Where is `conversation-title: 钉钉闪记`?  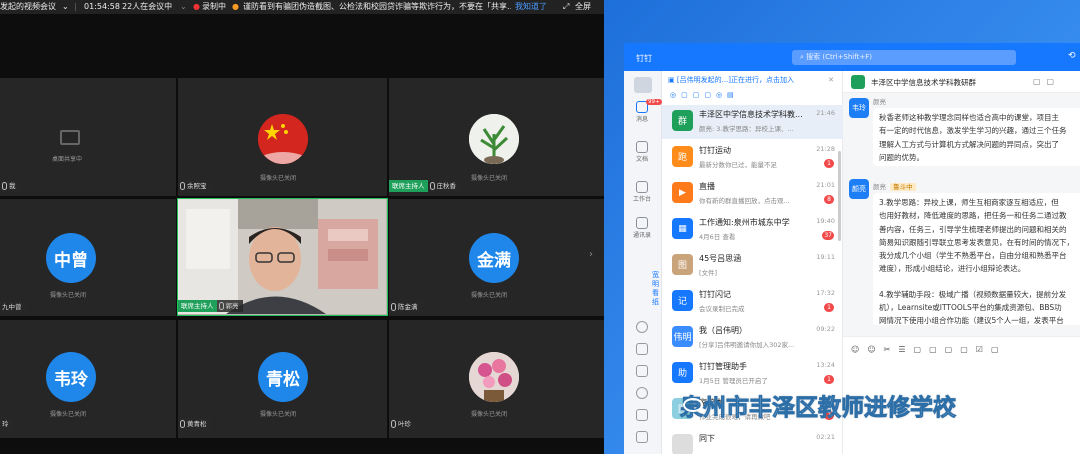 conversation-title: 钉钉闪记 is located at coordinates (715, 294).